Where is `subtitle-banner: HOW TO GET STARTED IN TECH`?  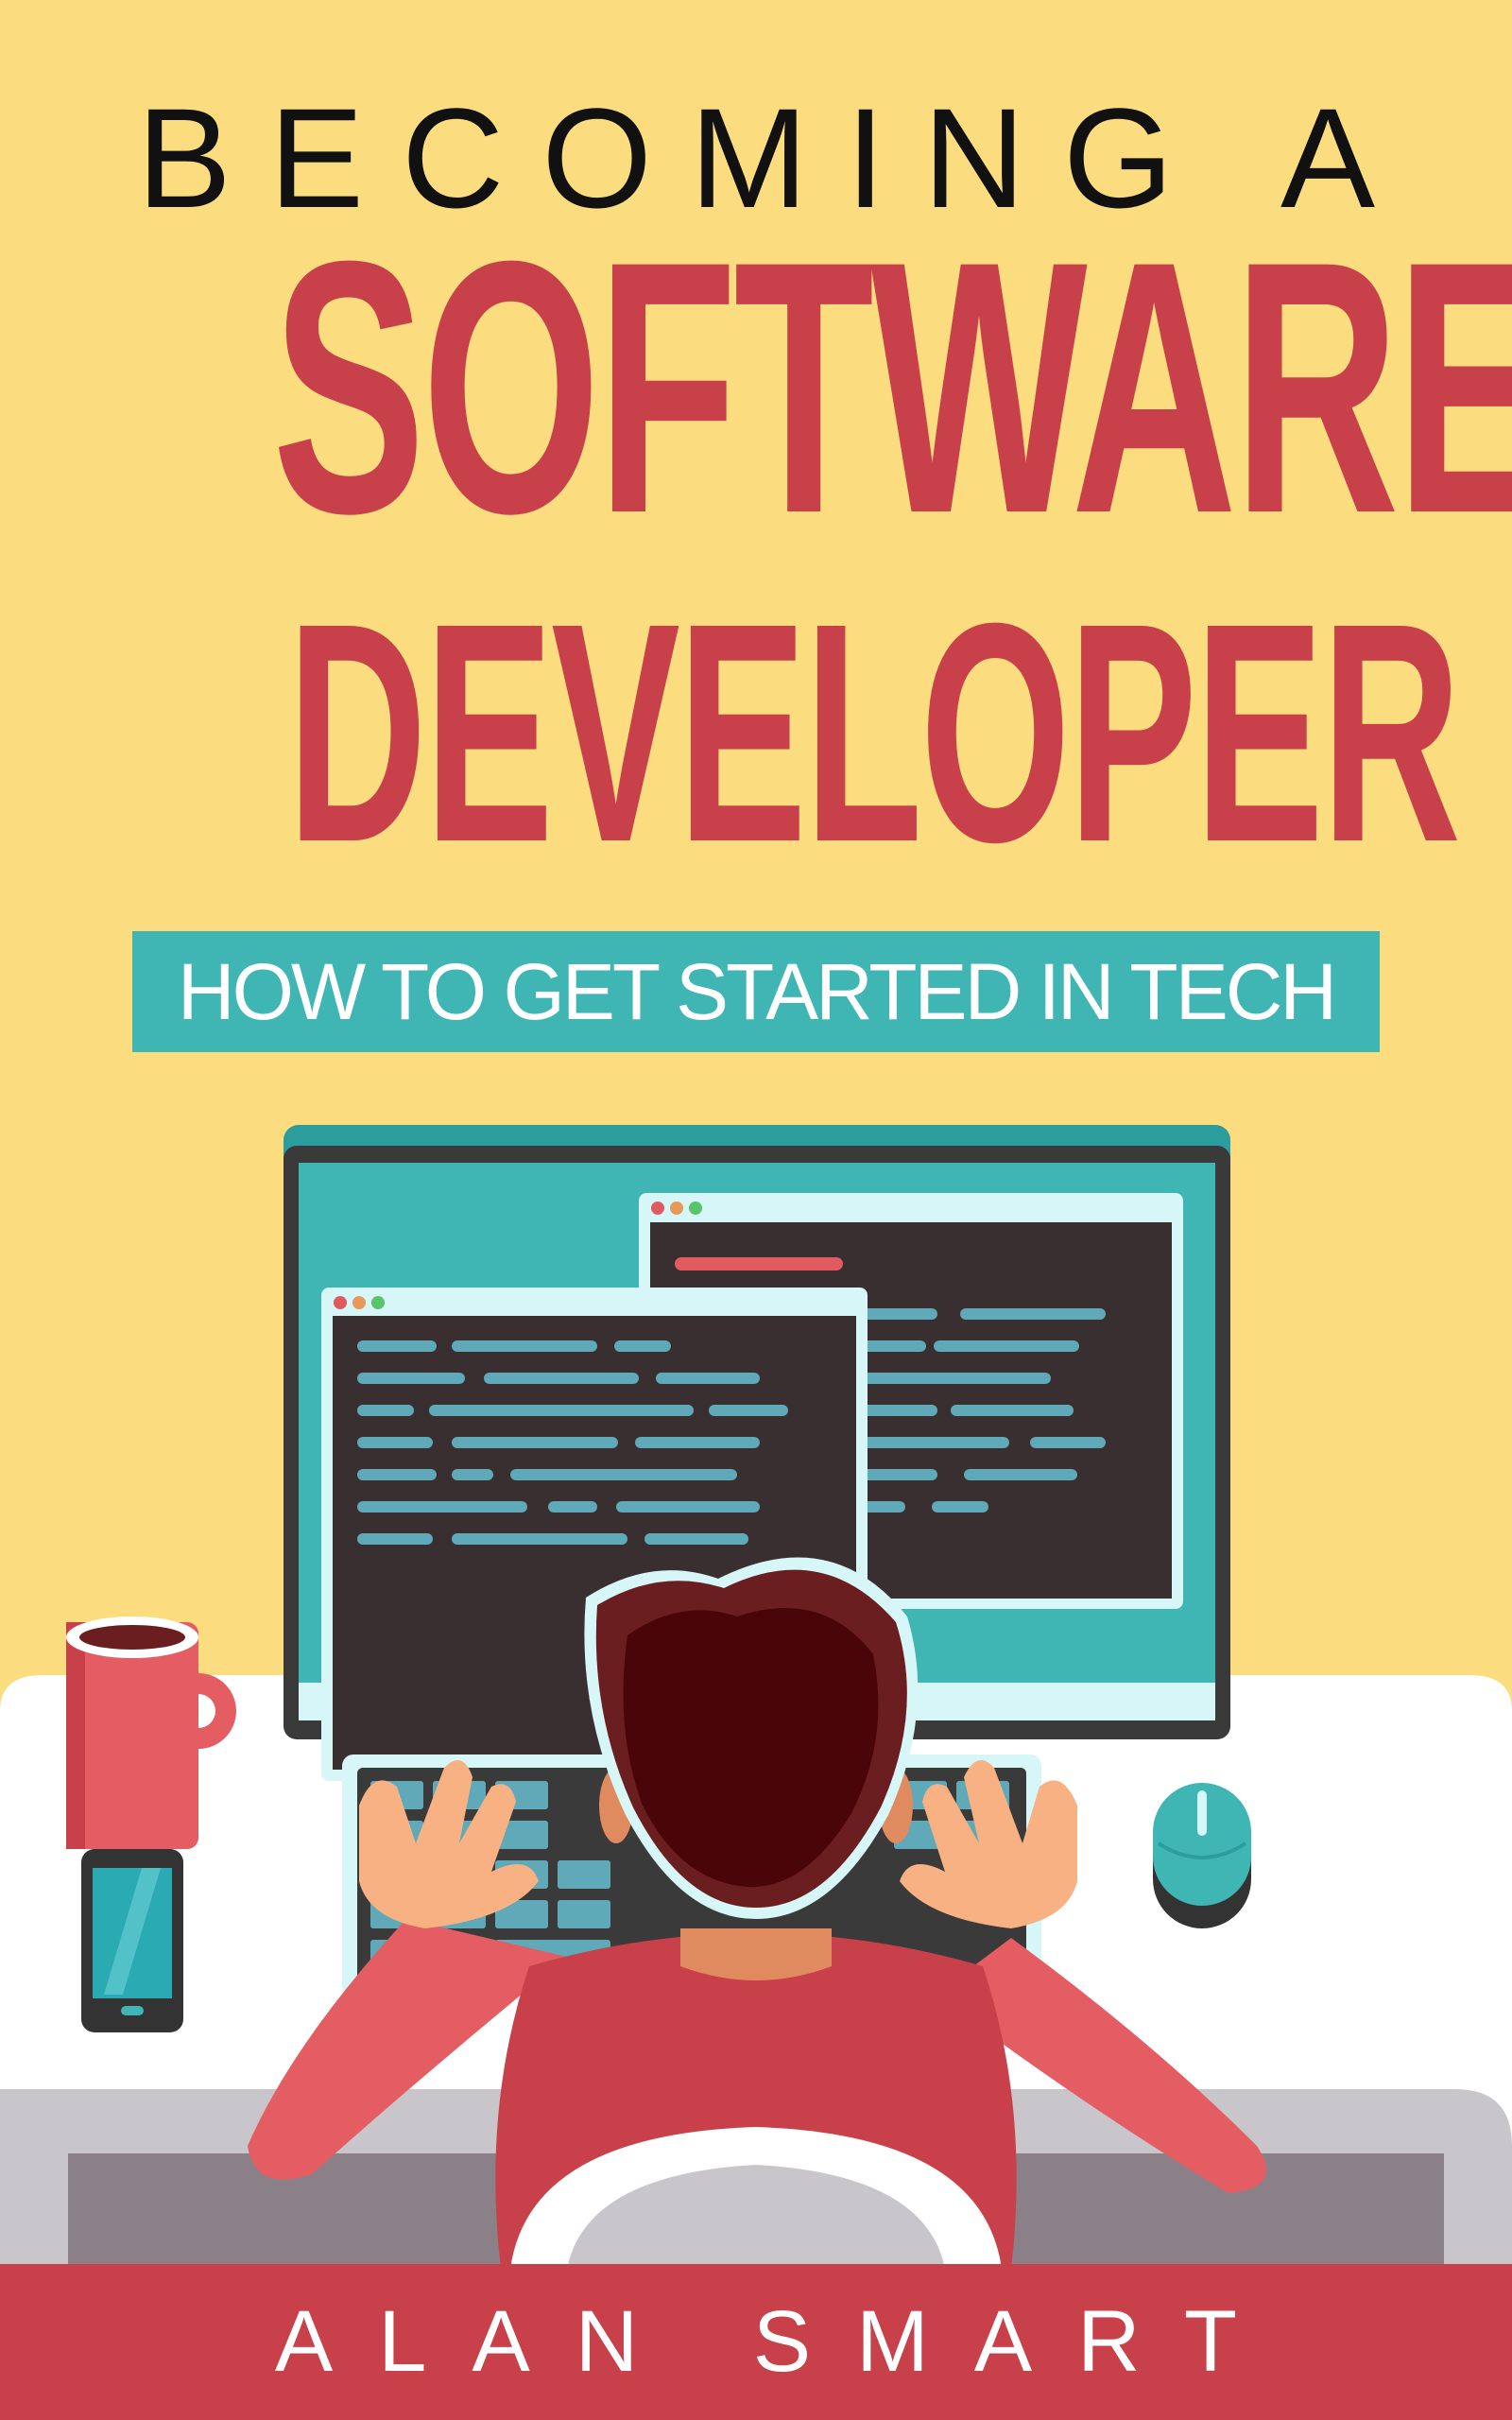 subtitle-banner: HOW TO GET STARTED IN TECH is located at coordinates (756, 991).